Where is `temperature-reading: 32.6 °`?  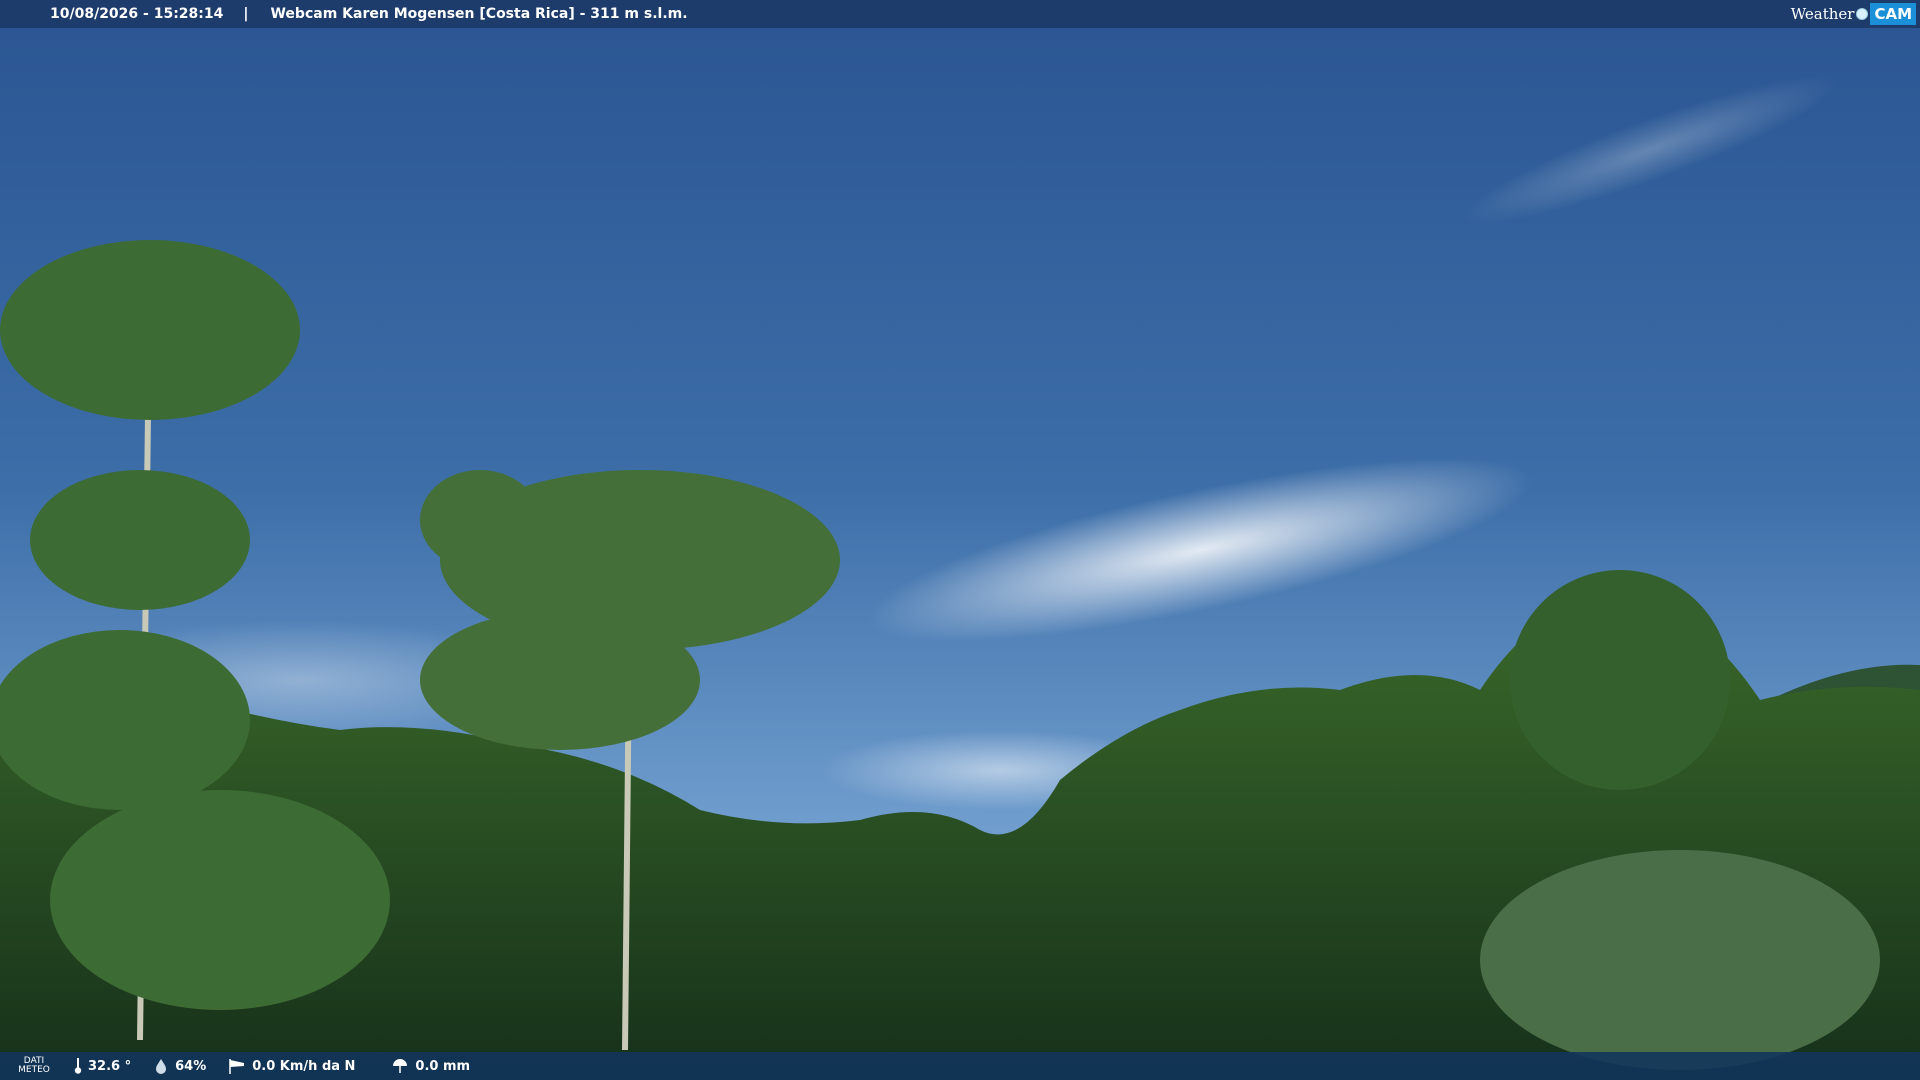 temperature-reading: 32.6 ° is located at coordinates (102, 1066).